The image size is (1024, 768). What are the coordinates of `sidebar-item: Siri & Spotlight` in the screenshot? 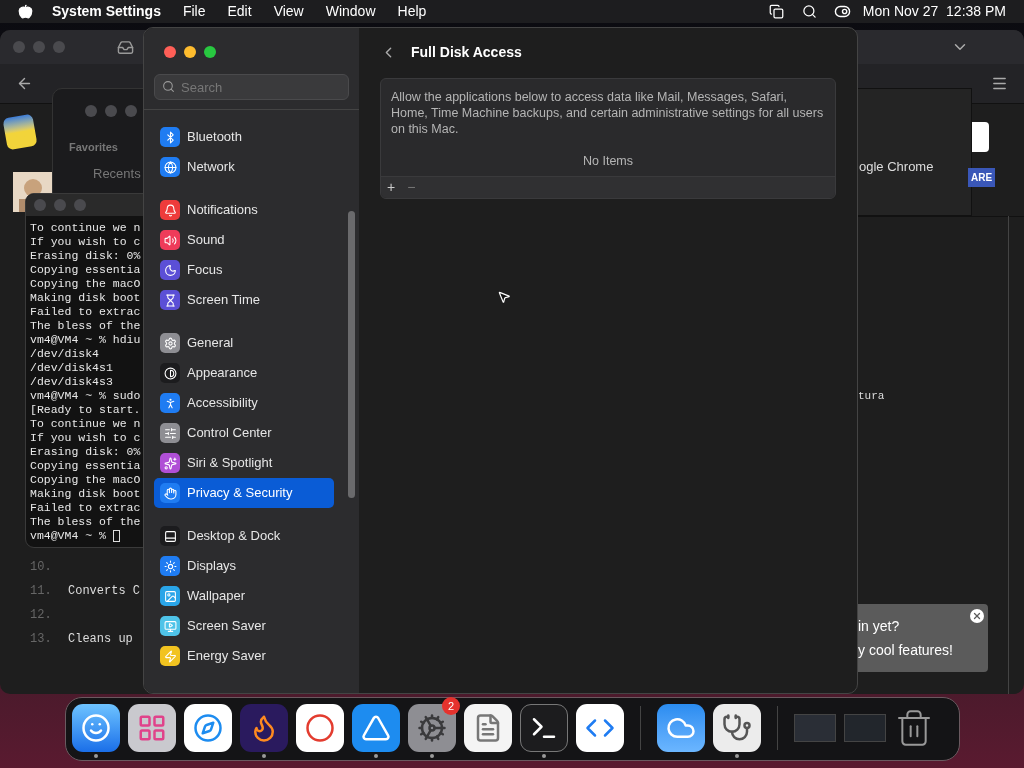 It's located at (244, 463).